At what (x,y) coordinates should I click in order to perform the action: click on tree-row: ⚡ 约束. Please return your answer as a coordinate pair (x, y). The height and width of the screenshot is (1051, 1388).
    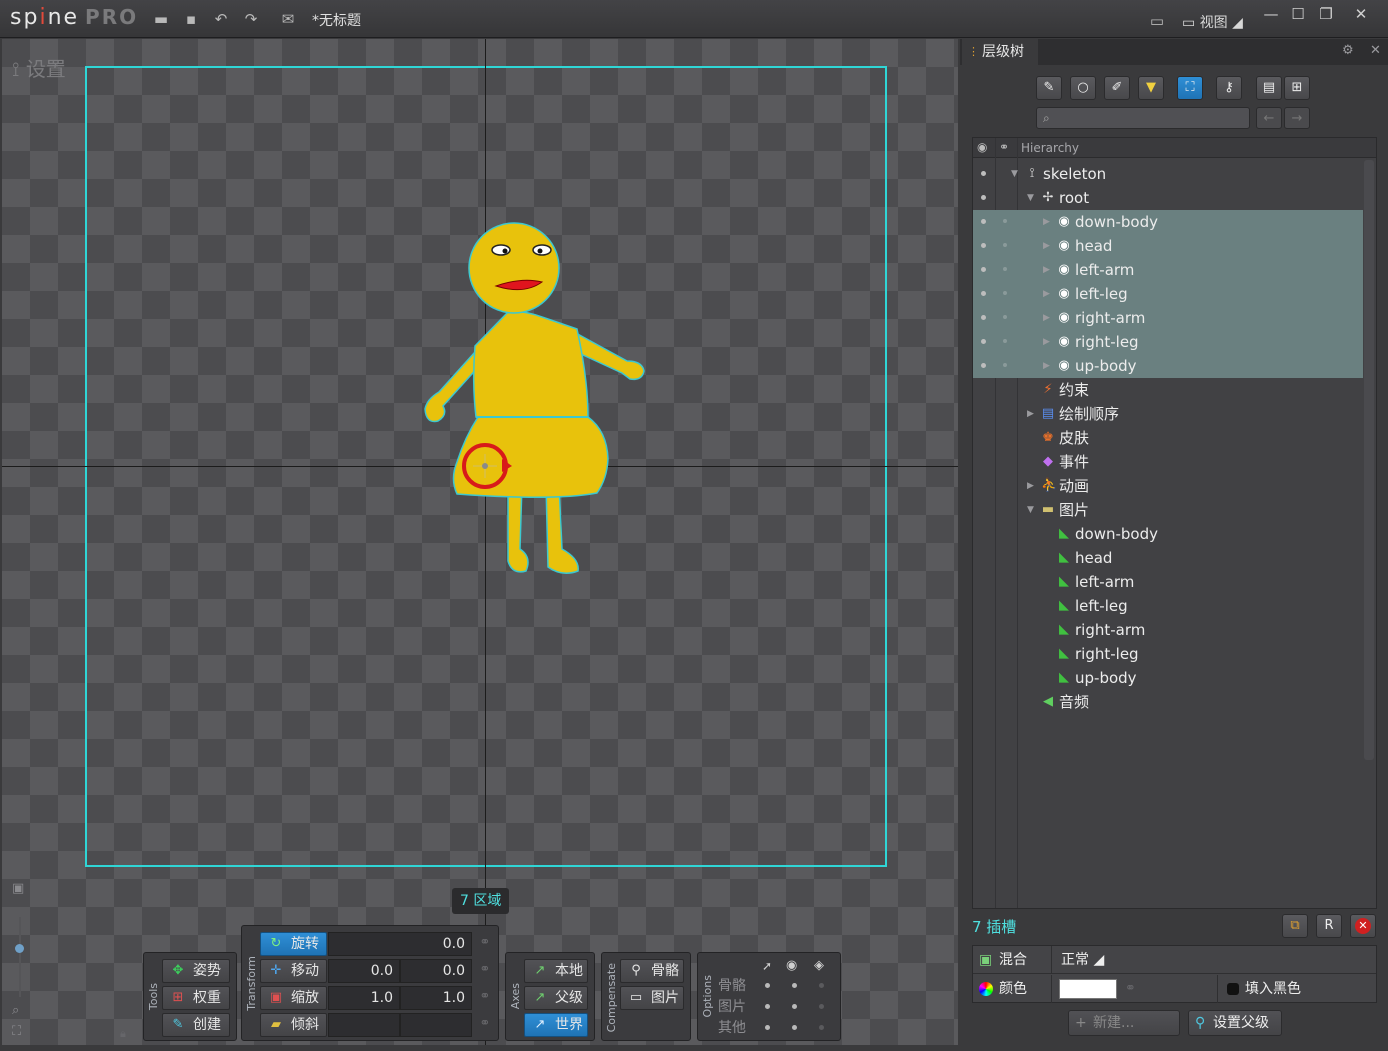
    Looking at the image, I should click on (1168, 390).